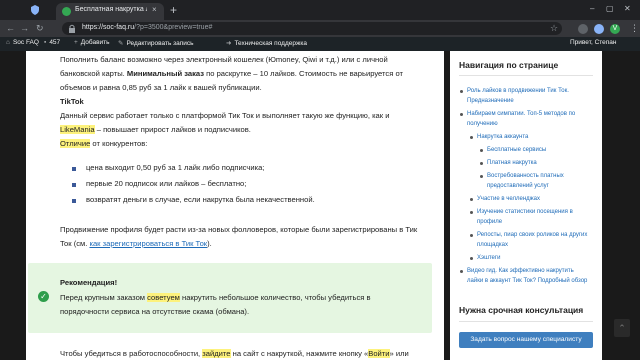 The width and height of the screenshot is (640, 360). I want to click on toc-link: Изучение статистики посещения в, so click(525, 212).